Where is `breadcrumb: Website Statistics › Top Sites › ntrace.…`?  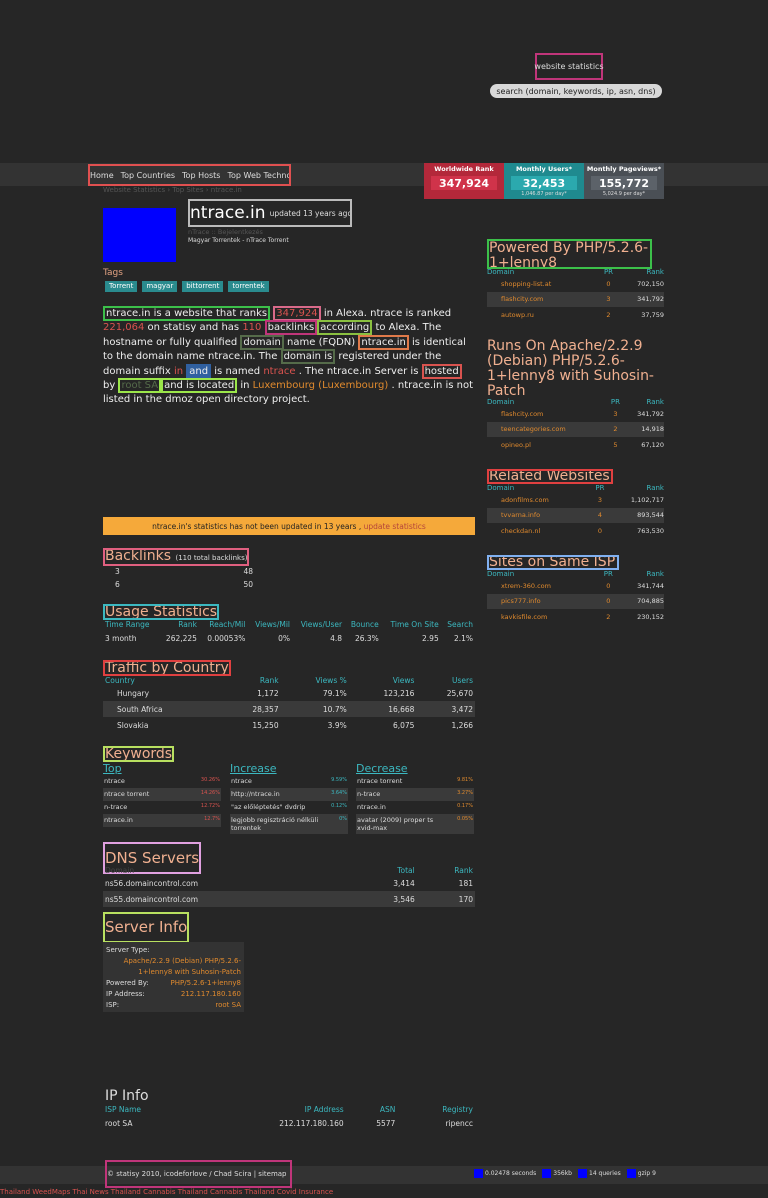 breadcrumb: Website Statistics › Top Sites › ntrace.… is located at coordinates (172, 190).